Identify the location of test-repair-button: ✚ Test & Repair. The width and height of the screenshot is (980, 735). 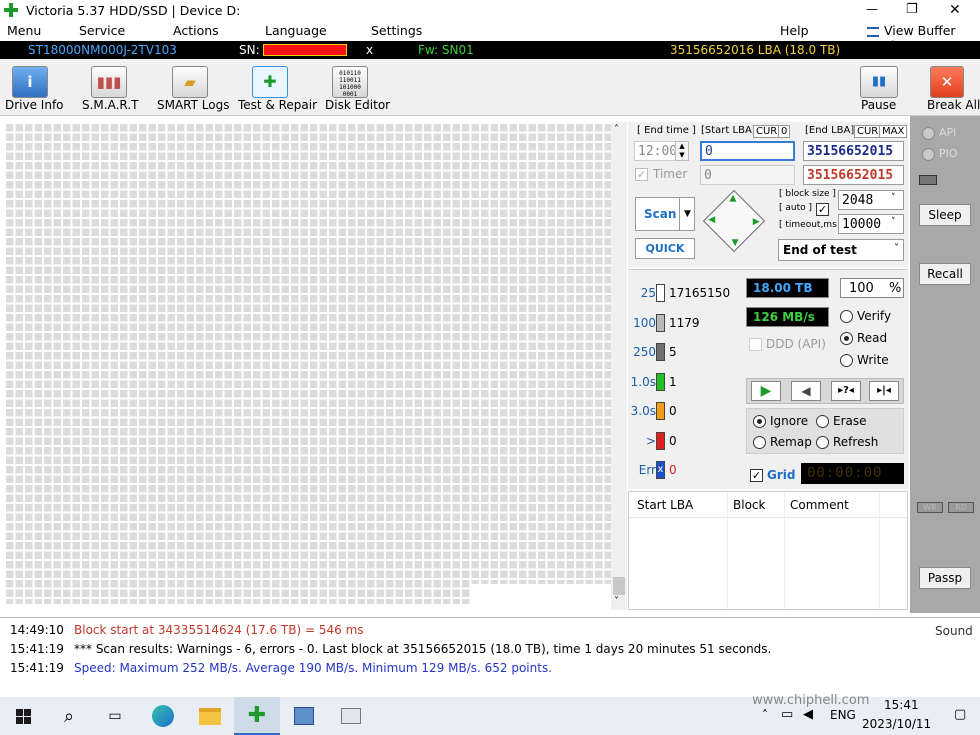
(275, 87).